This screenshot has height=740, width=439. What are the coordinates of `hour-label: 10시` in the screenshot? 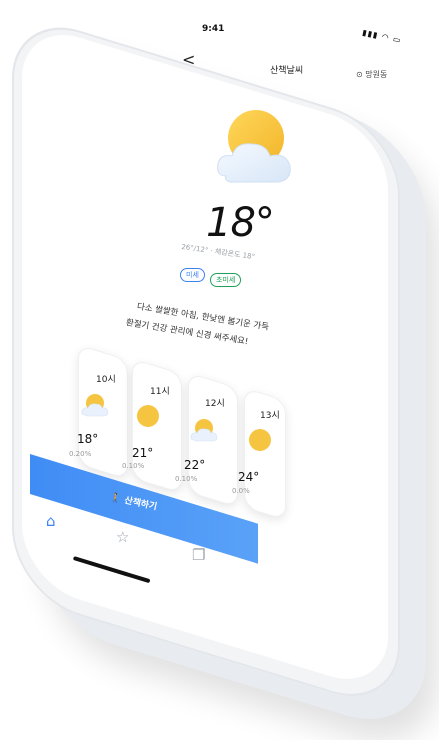 It's located at (106, 380).